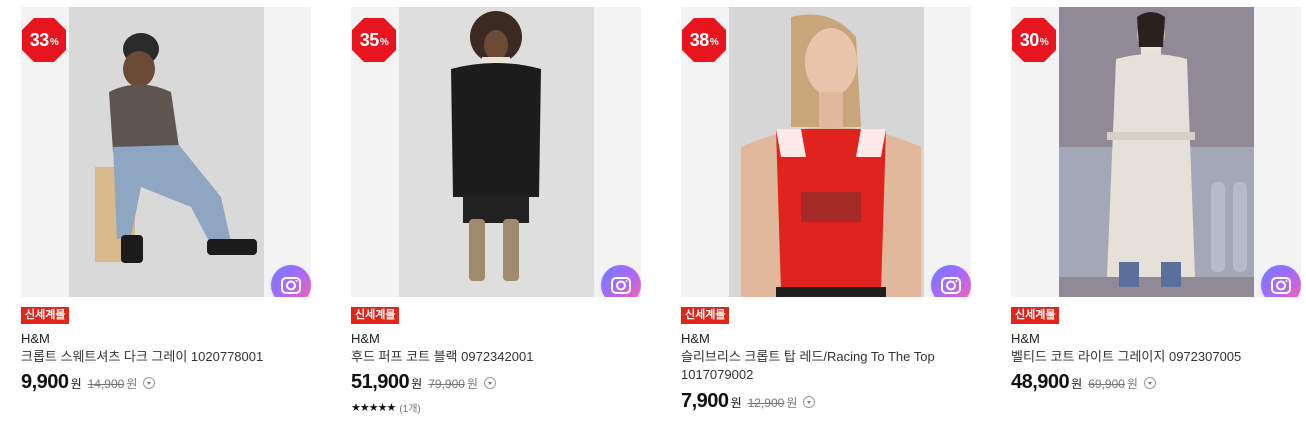  I want to click on sale-price: 7,900, so click(705, 401).